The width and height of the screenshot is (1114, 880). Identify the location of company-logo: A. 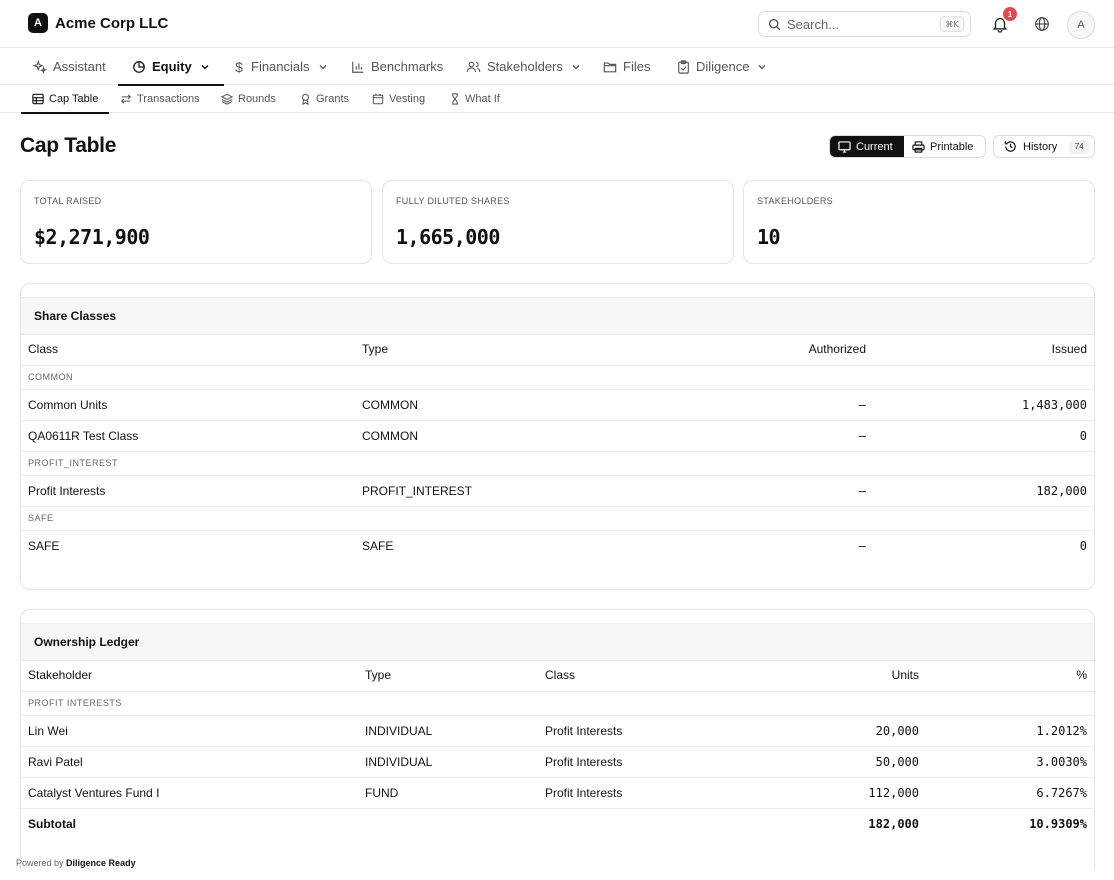
(38, 23).